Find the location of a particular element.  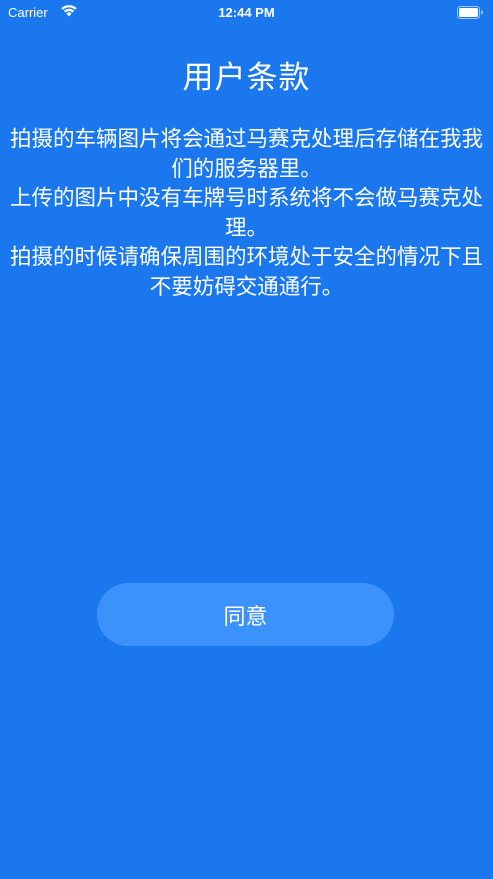

battery-icon is located at coordinates (470, 12).